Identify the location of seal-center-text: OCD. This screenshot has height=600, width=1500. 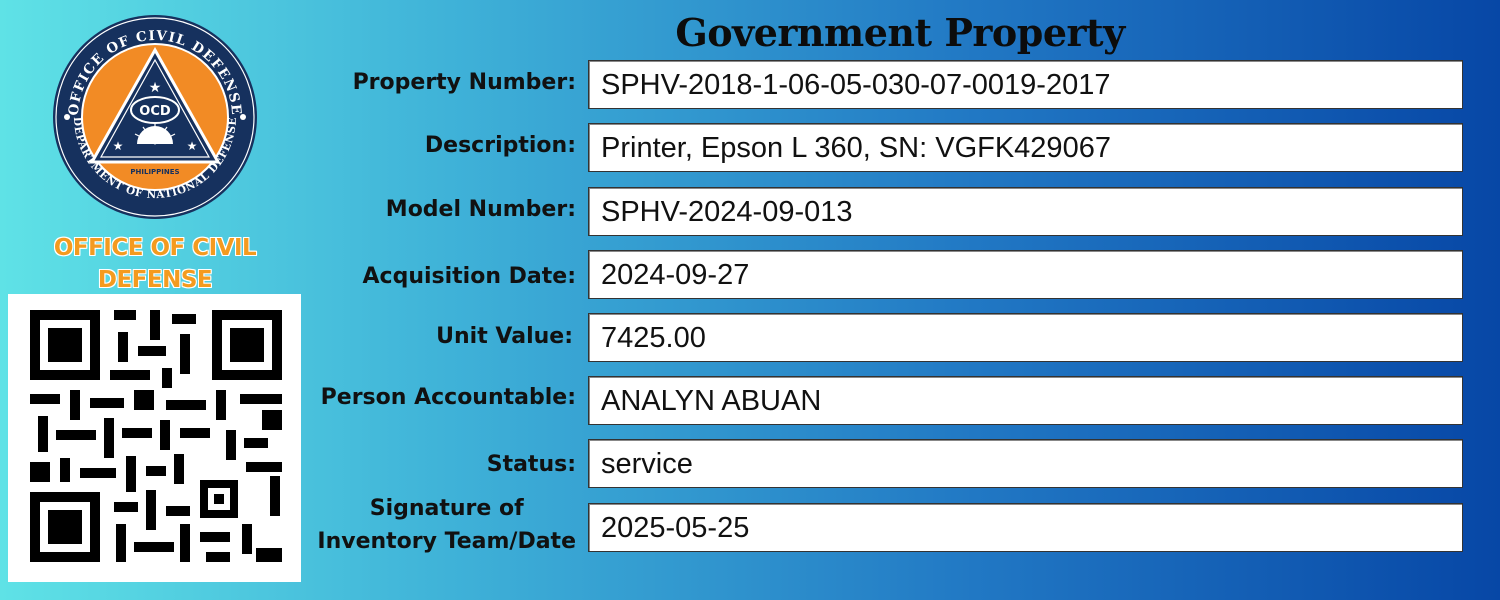
(155, 111).